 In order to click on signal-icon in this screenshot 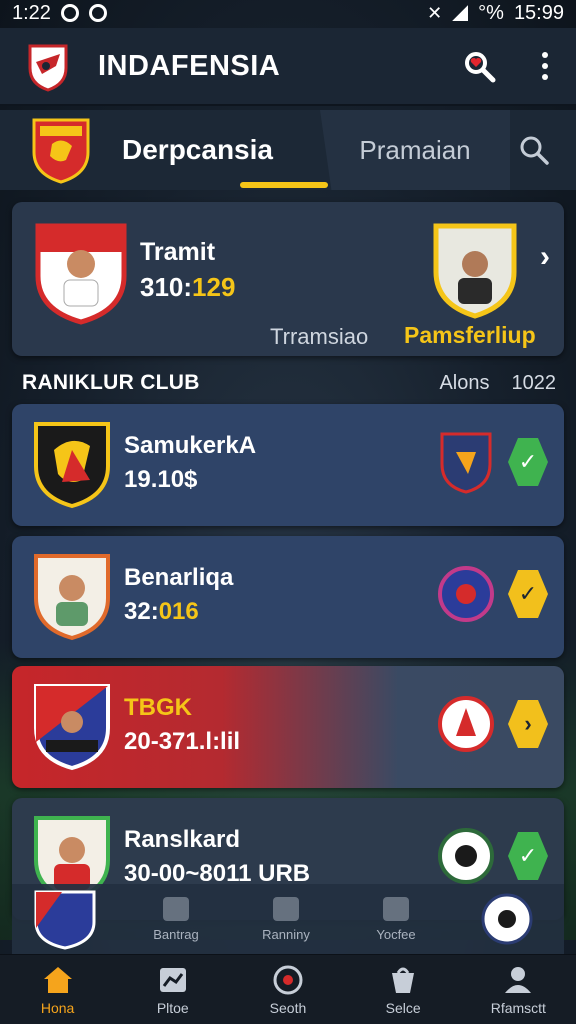, I will do `click(460, 13)`.